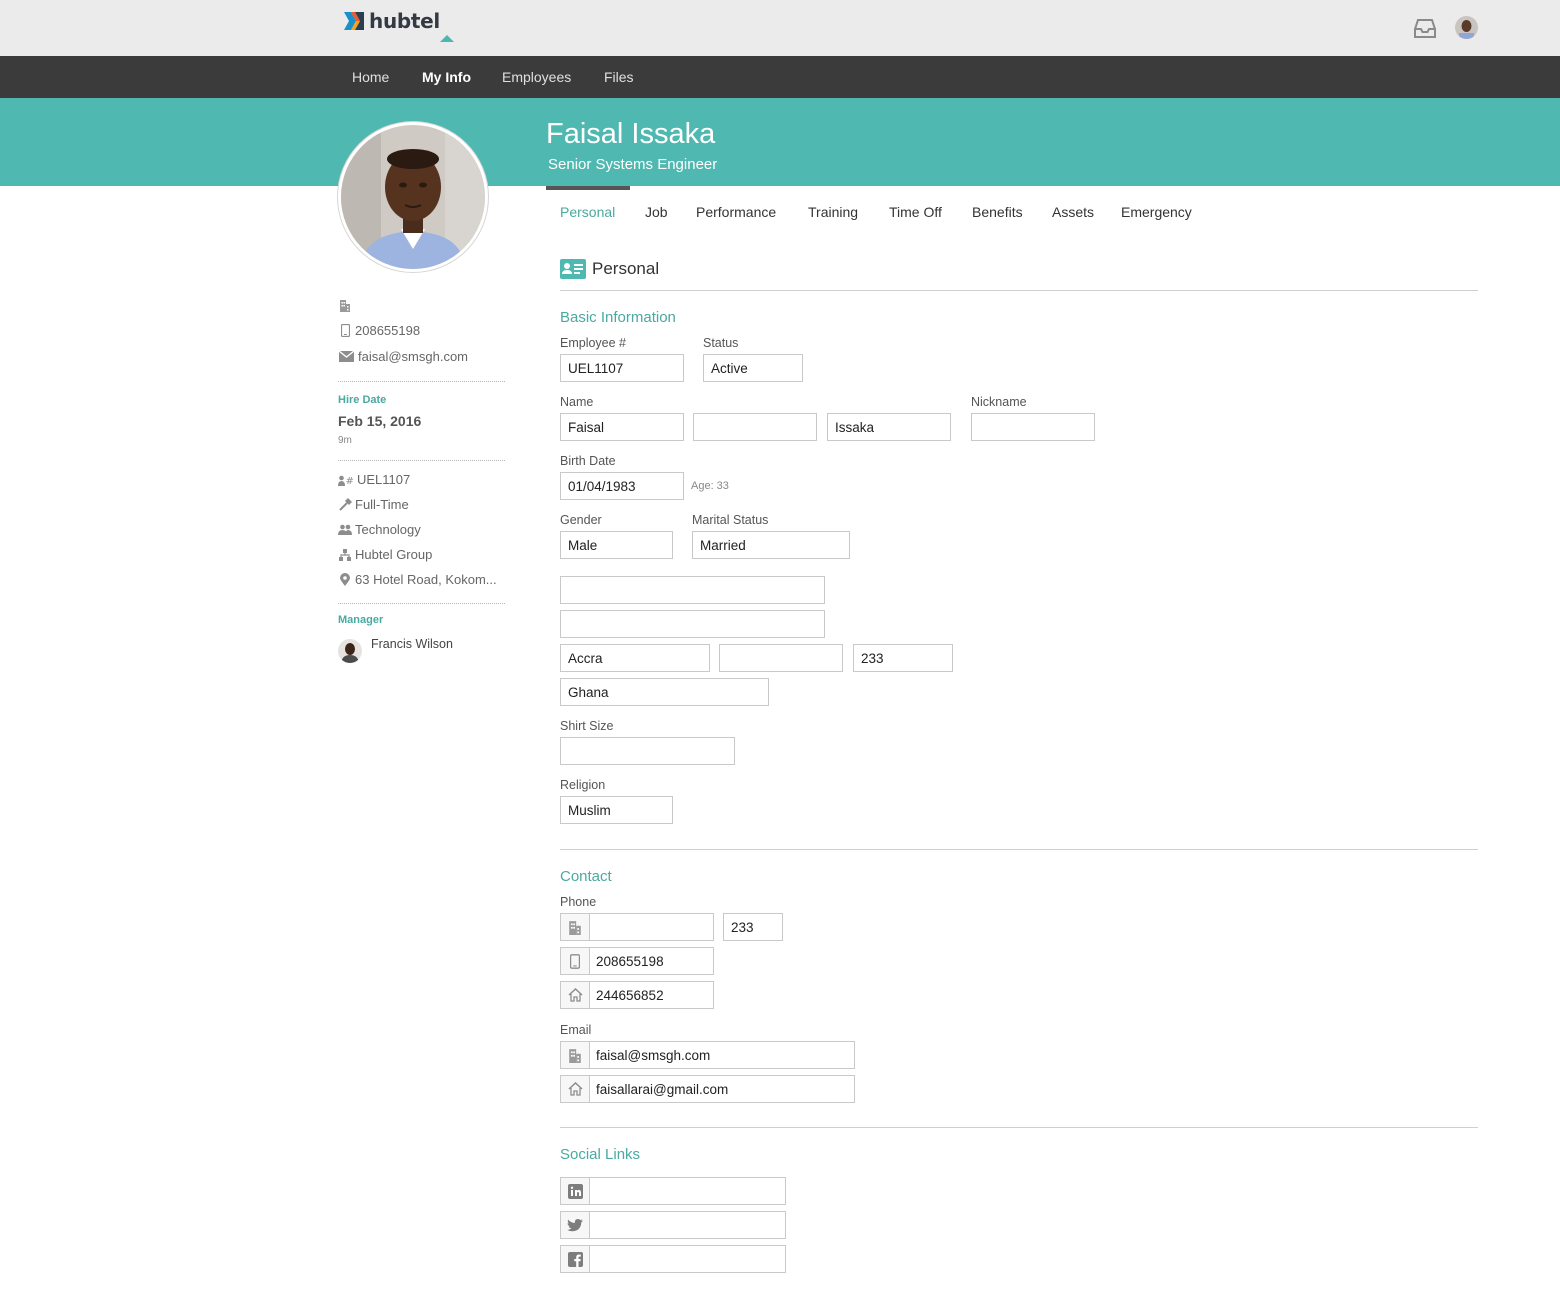  I want to click on birth-date-label: Birth Date, so click(588, 461).